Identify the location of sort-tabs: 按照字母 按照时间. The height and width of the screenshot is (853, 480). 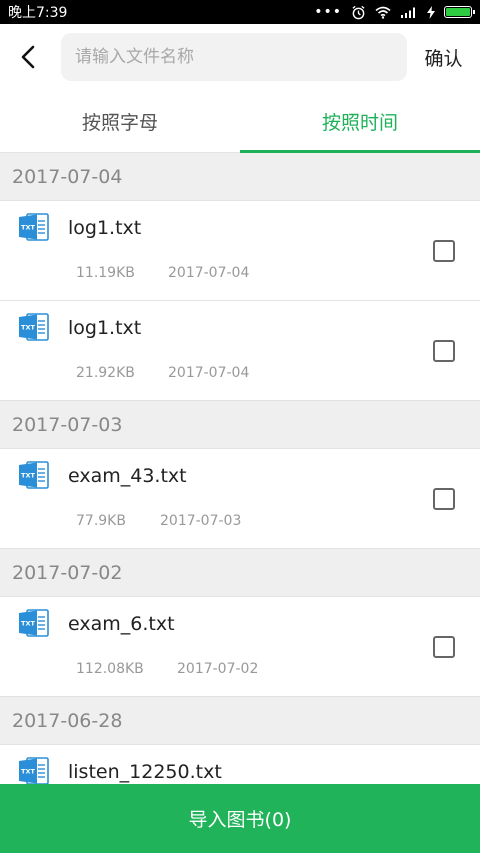
(240, 121).